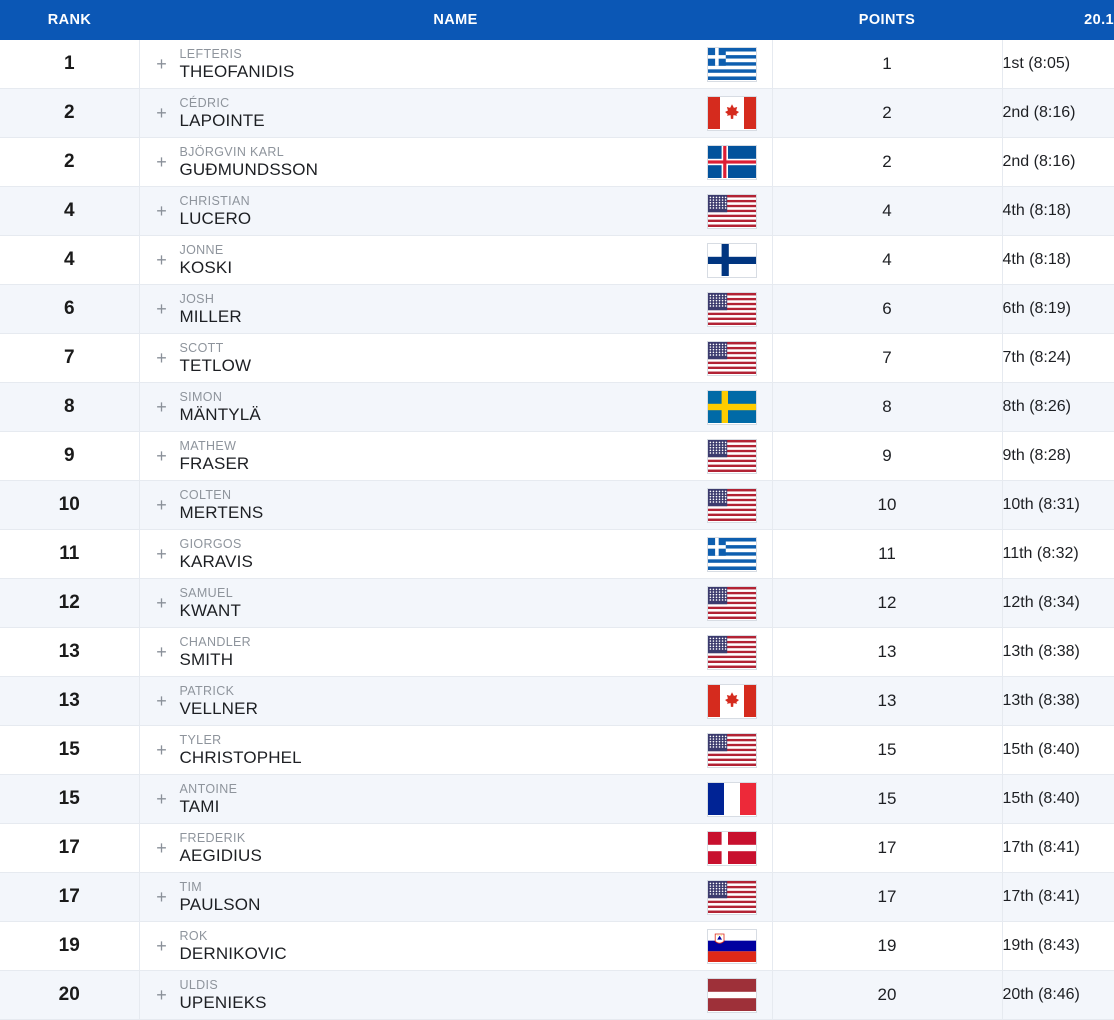 Image resolution: width=1114 pixels, height=1020 pixels. What do you see at coordinates (887, 309) in the screenshot?
I see `cell-points: 6` at bounding box center [887, 309].